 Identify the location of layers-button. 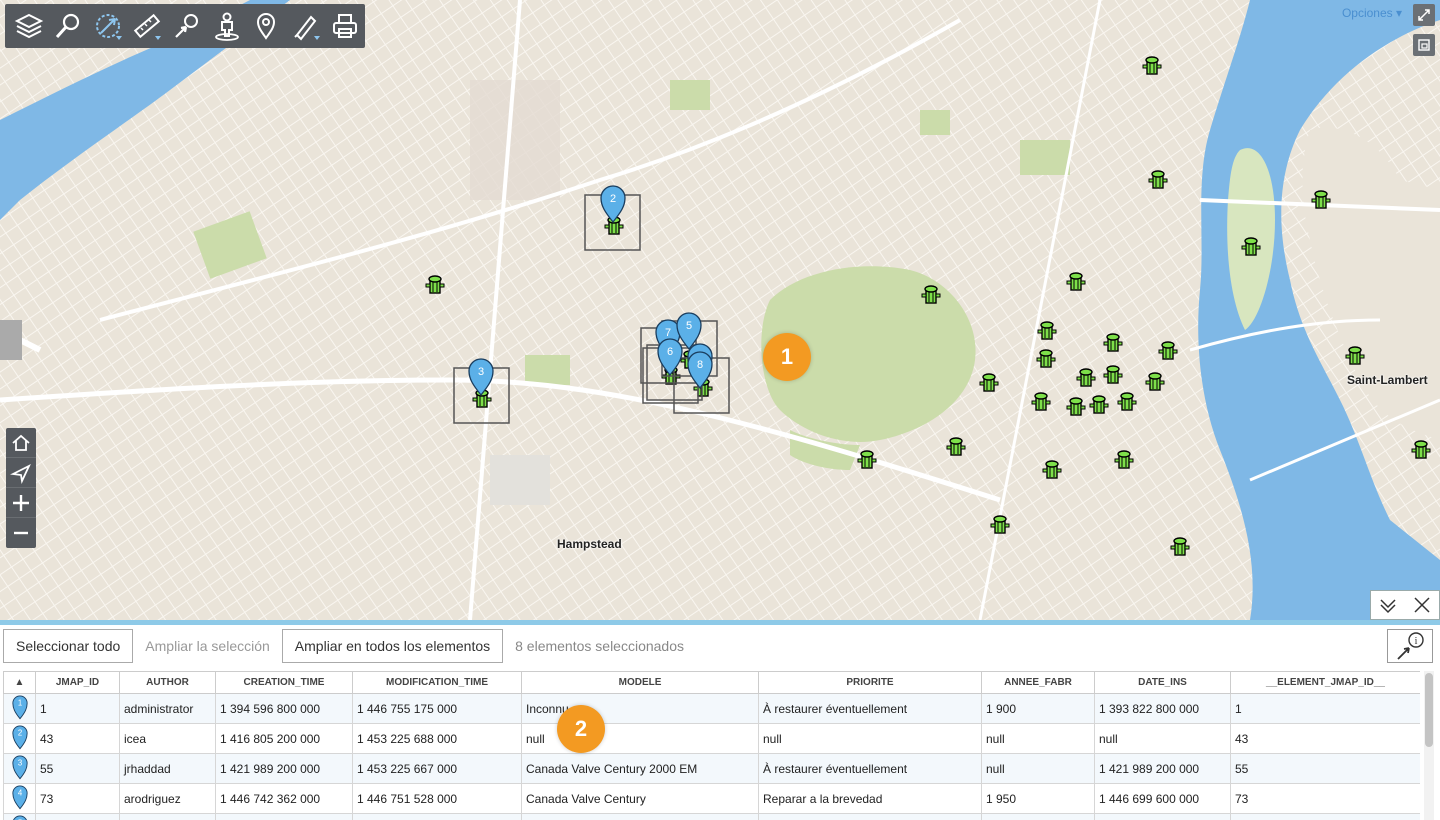
(29, 26).